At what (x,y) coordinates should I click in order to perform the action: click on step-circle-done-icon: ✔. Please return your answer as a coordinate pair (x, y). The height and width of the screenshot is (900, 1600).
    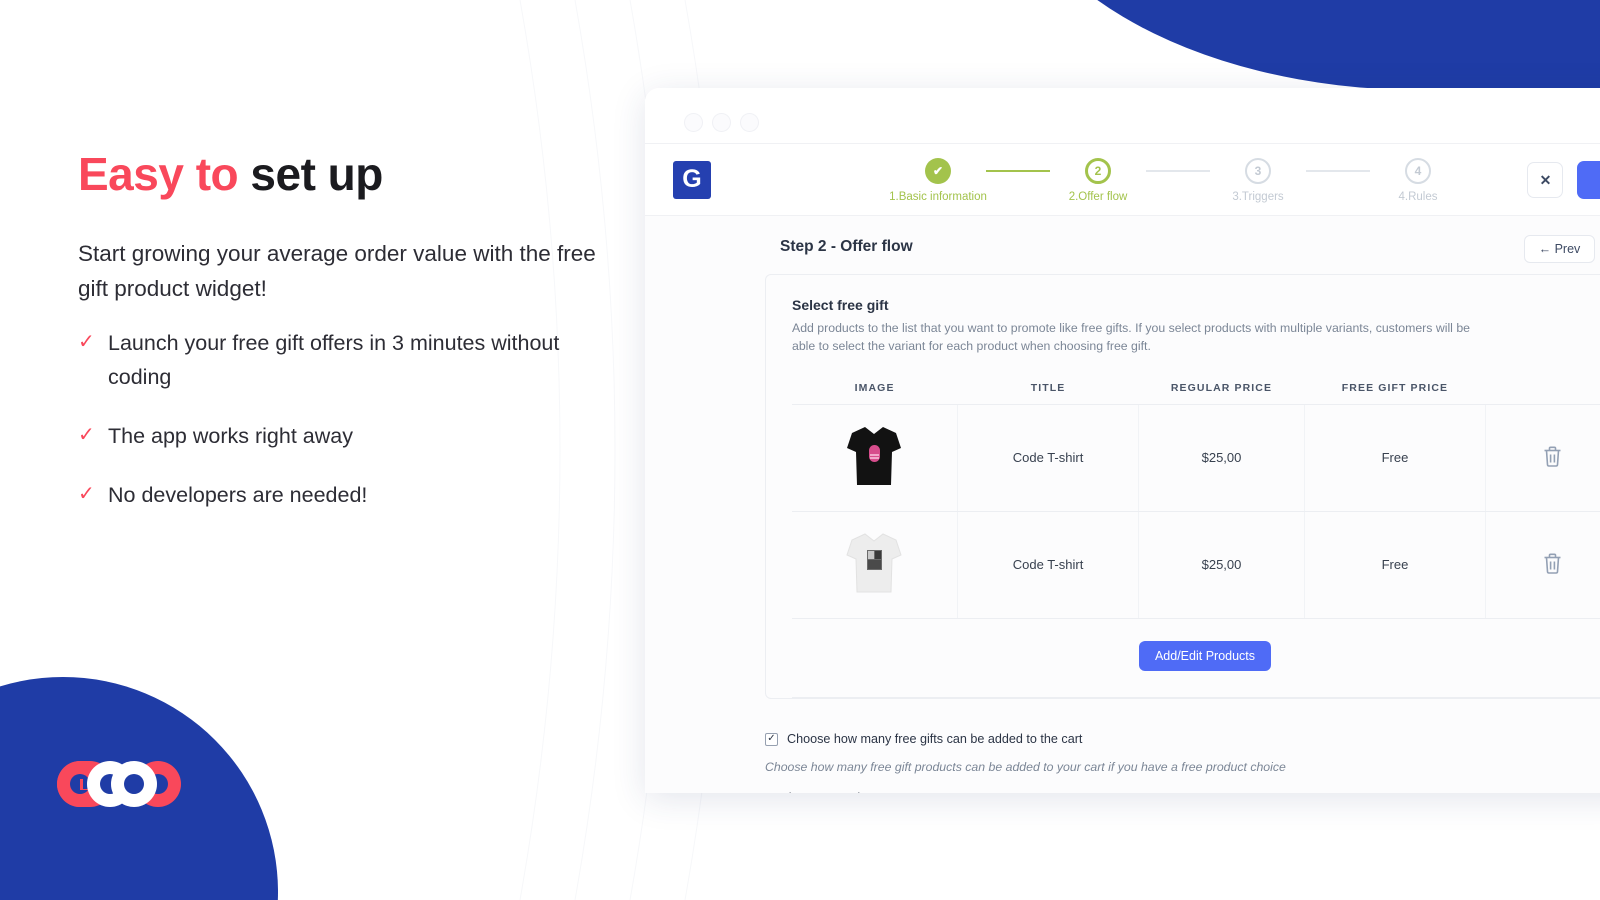
    Looking at the image, I should click on (938, 171).